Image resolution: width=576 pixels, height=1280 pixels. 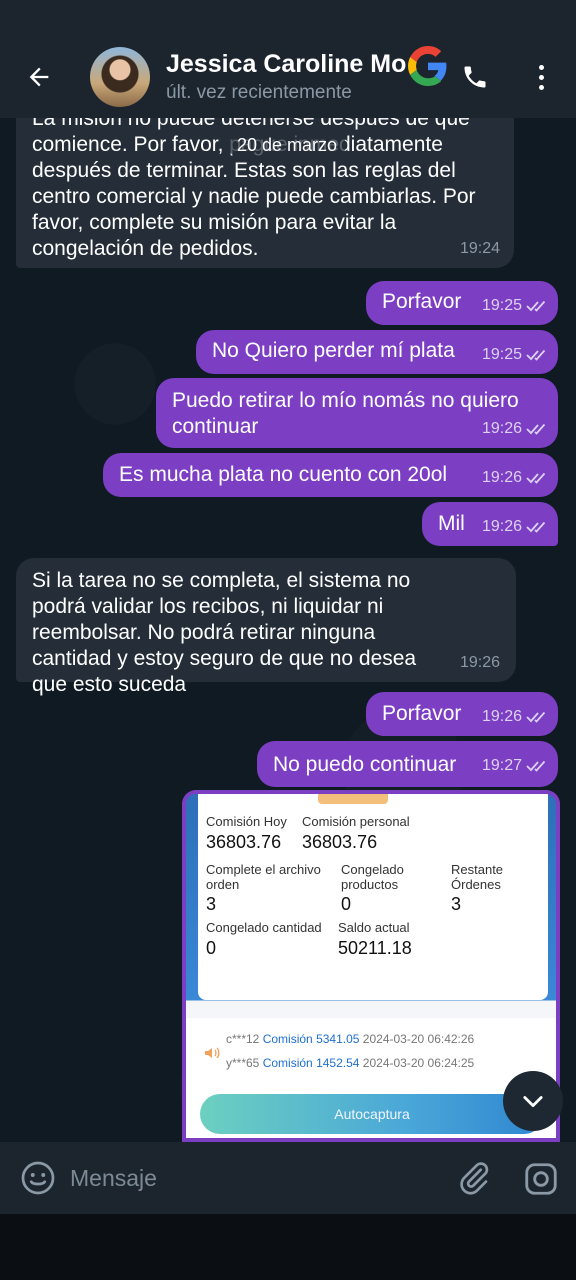 I want to click on phone-icon, so click(x=475, y=77).